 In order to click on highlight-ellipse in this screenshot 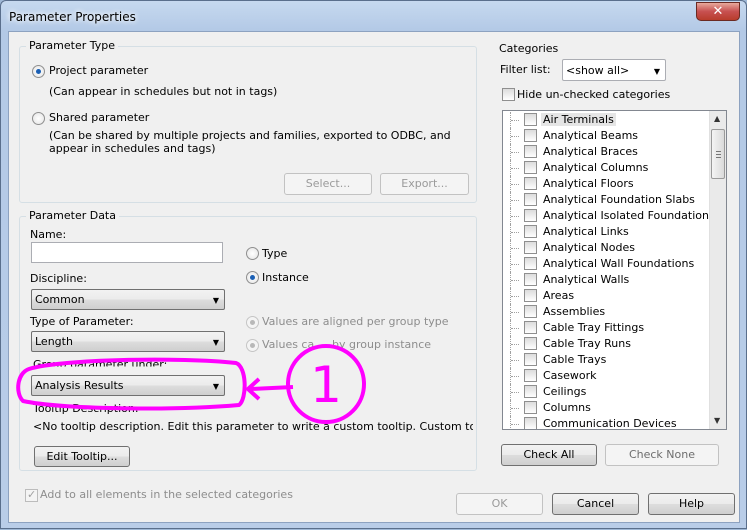, I will do `click(131, 384)`.